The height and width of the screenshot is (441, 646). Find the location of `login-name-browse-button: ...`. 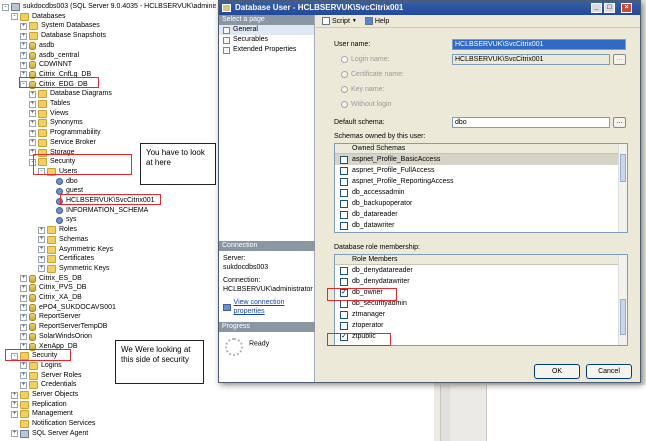

login-name-browse-button: ... is located at coordinates (619, 59).